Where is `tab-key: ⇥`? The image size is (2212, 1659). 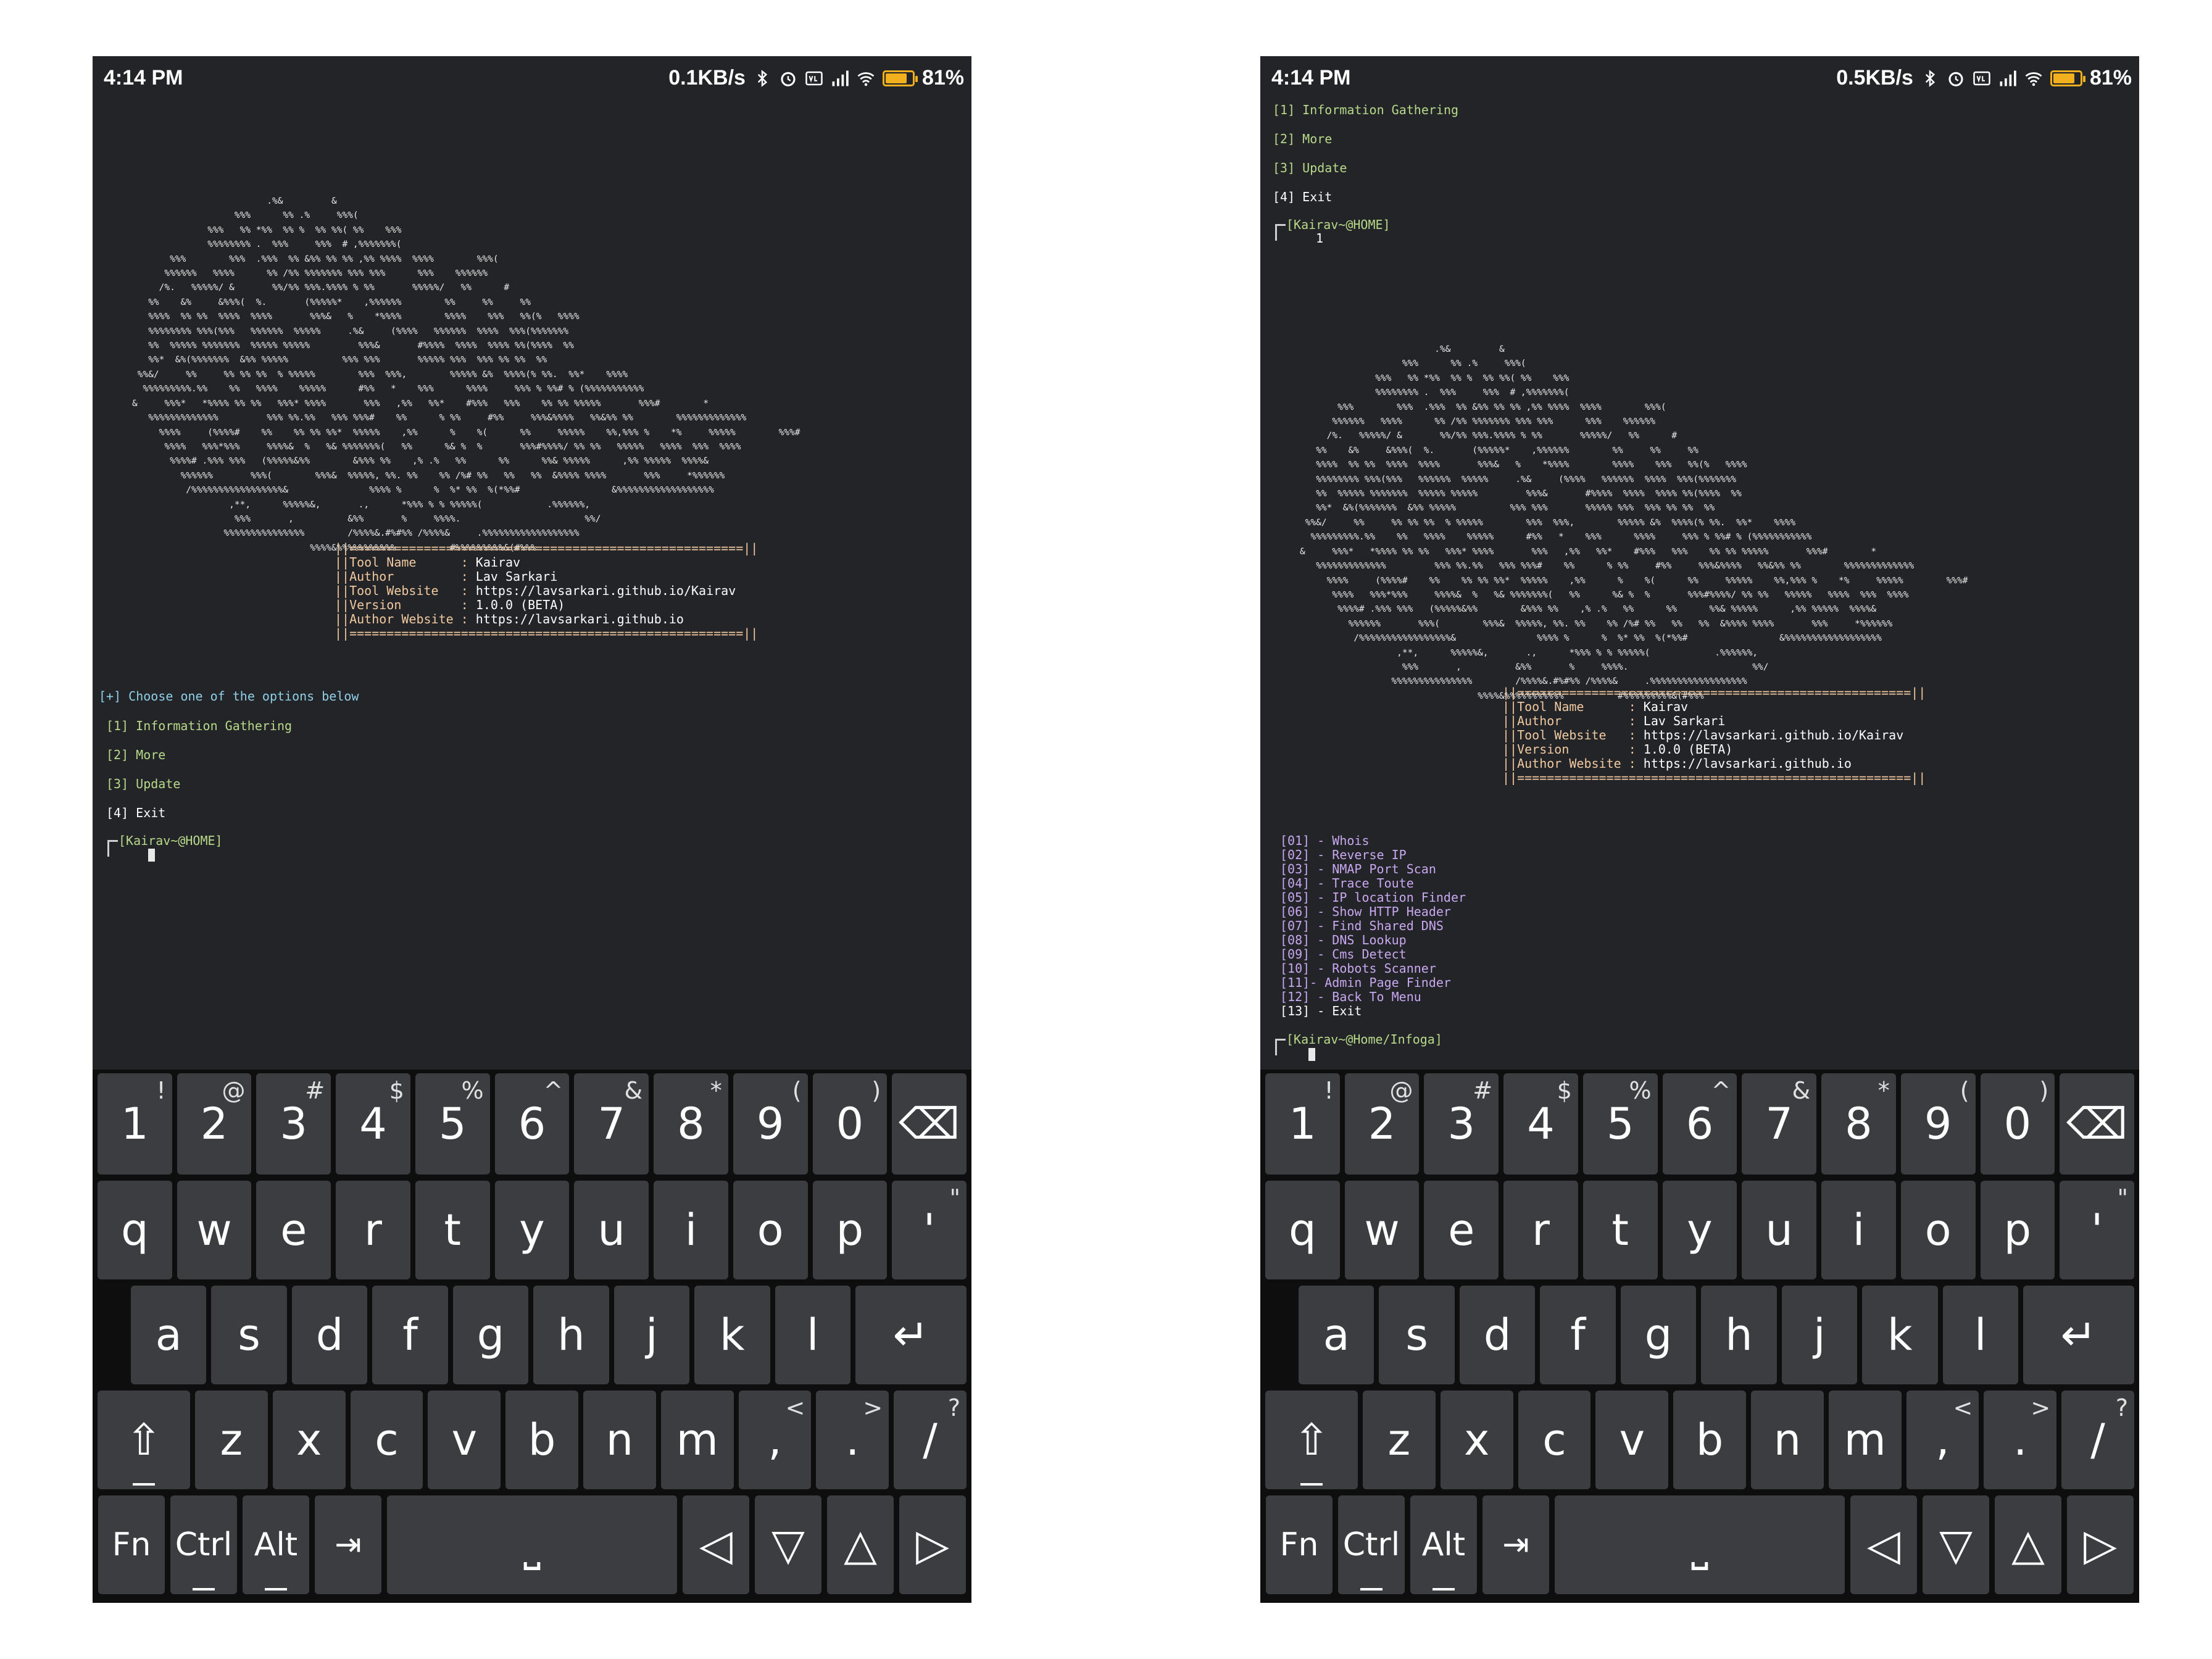 tab-key: ⇥ is located at coordinates (348, 1544).